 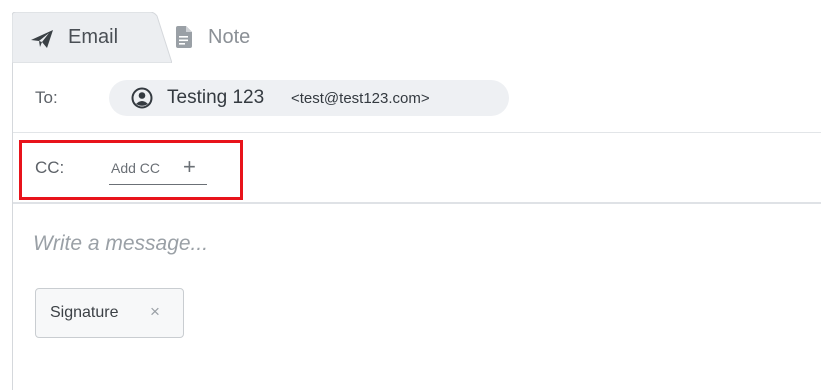 I want to click on to-label: To:, so click(x=46, y=97).